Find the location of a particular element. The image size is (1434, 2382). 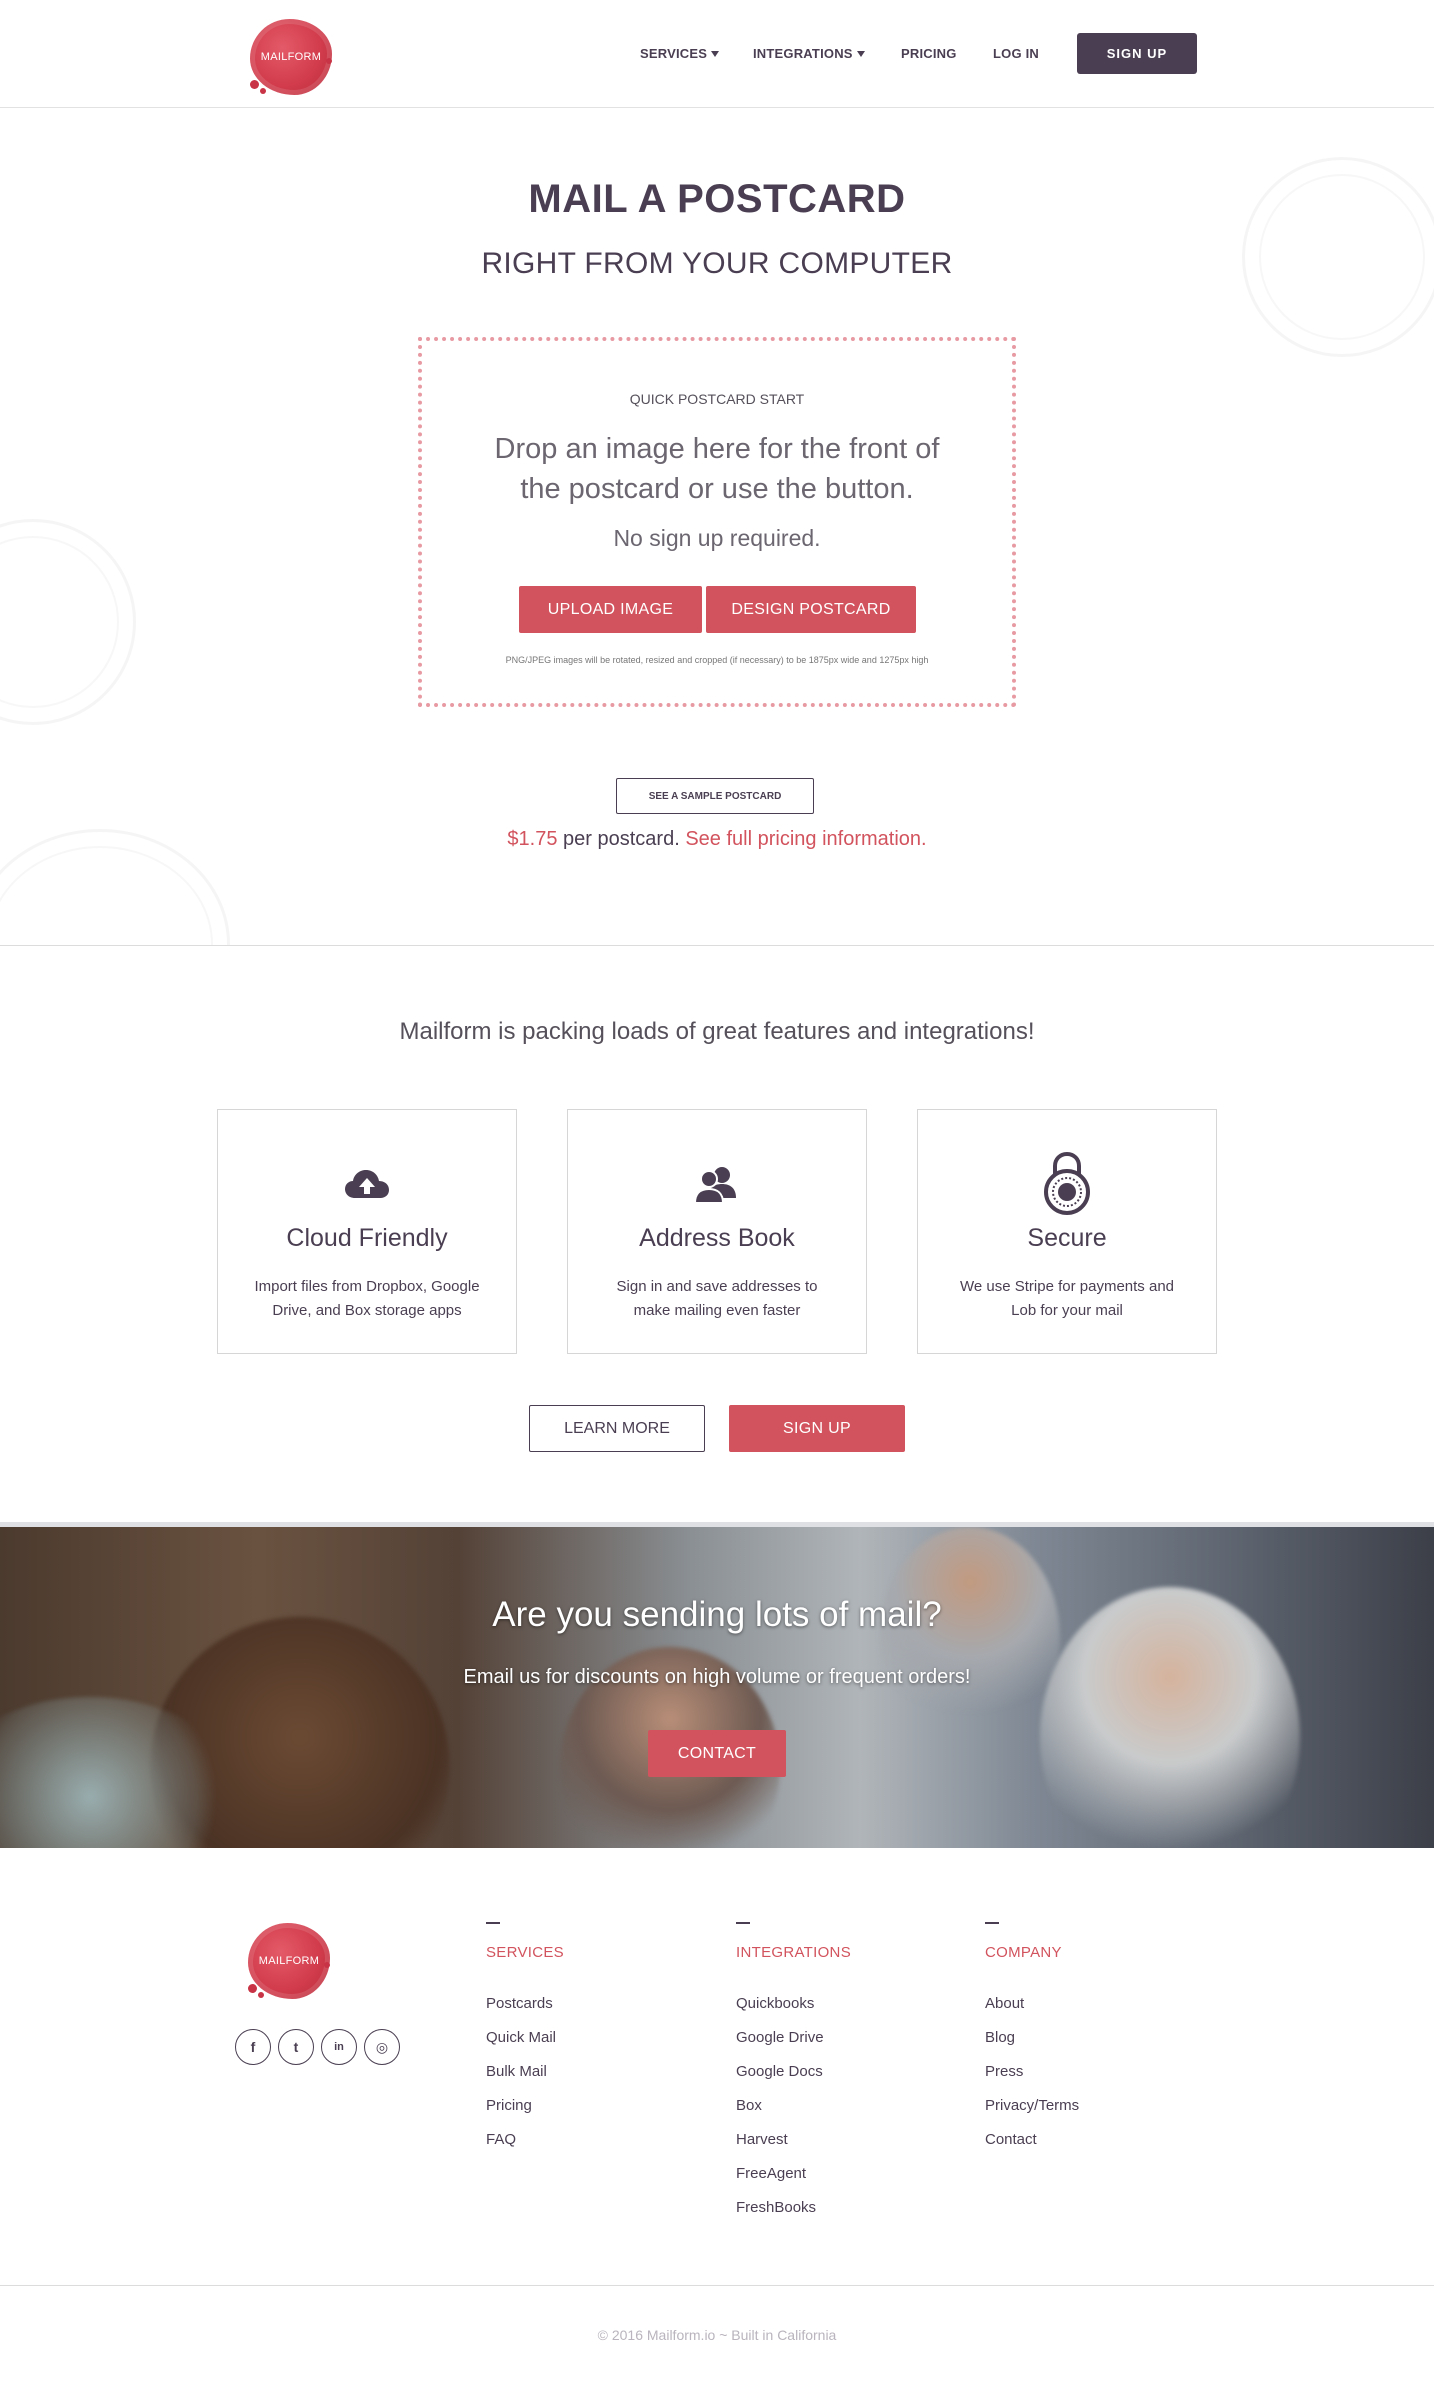

footer-link: Quickbooks is located at coordinates (793, 2013).